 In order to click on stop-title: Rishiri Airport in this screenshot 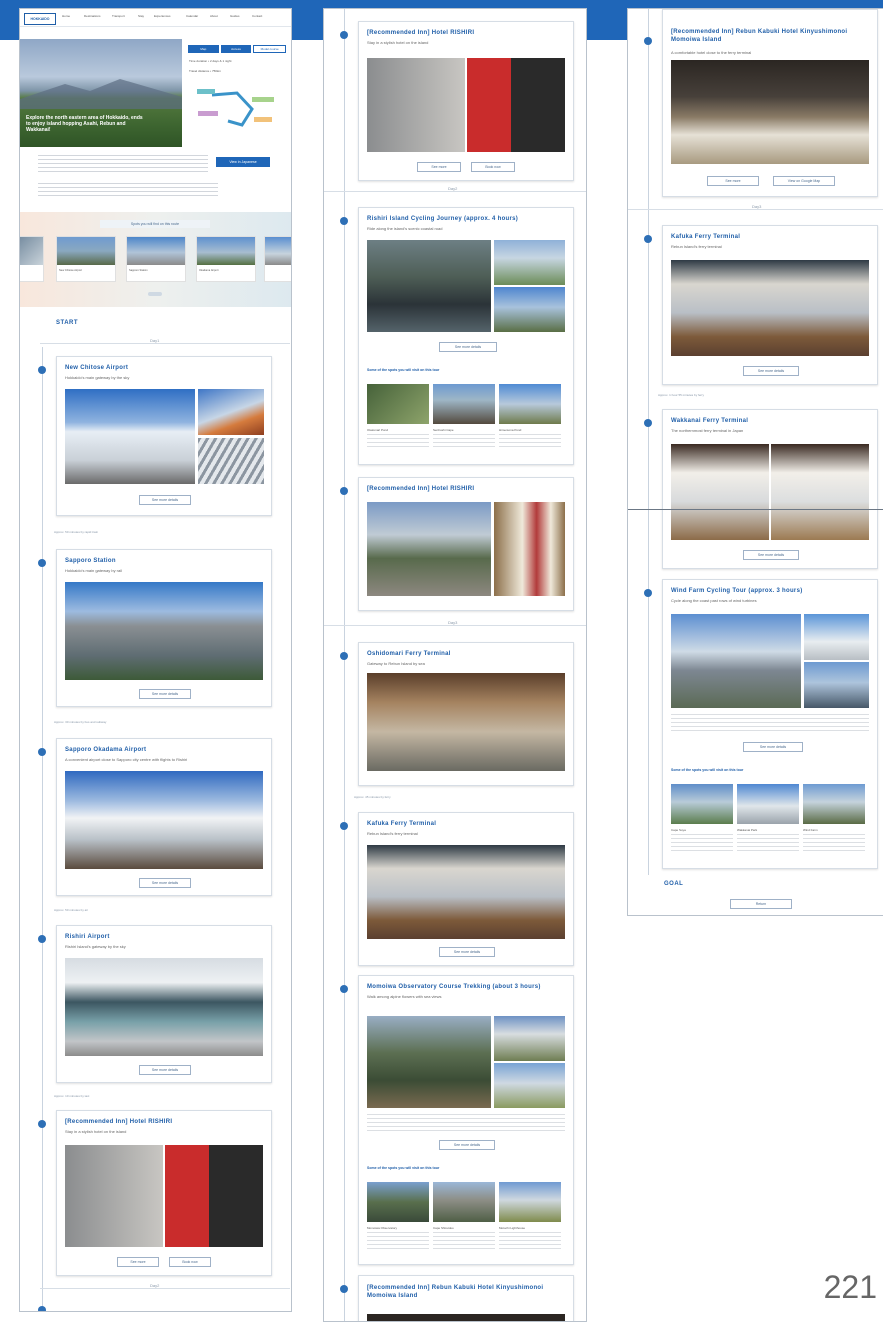, I will do `click(87, 937)`.